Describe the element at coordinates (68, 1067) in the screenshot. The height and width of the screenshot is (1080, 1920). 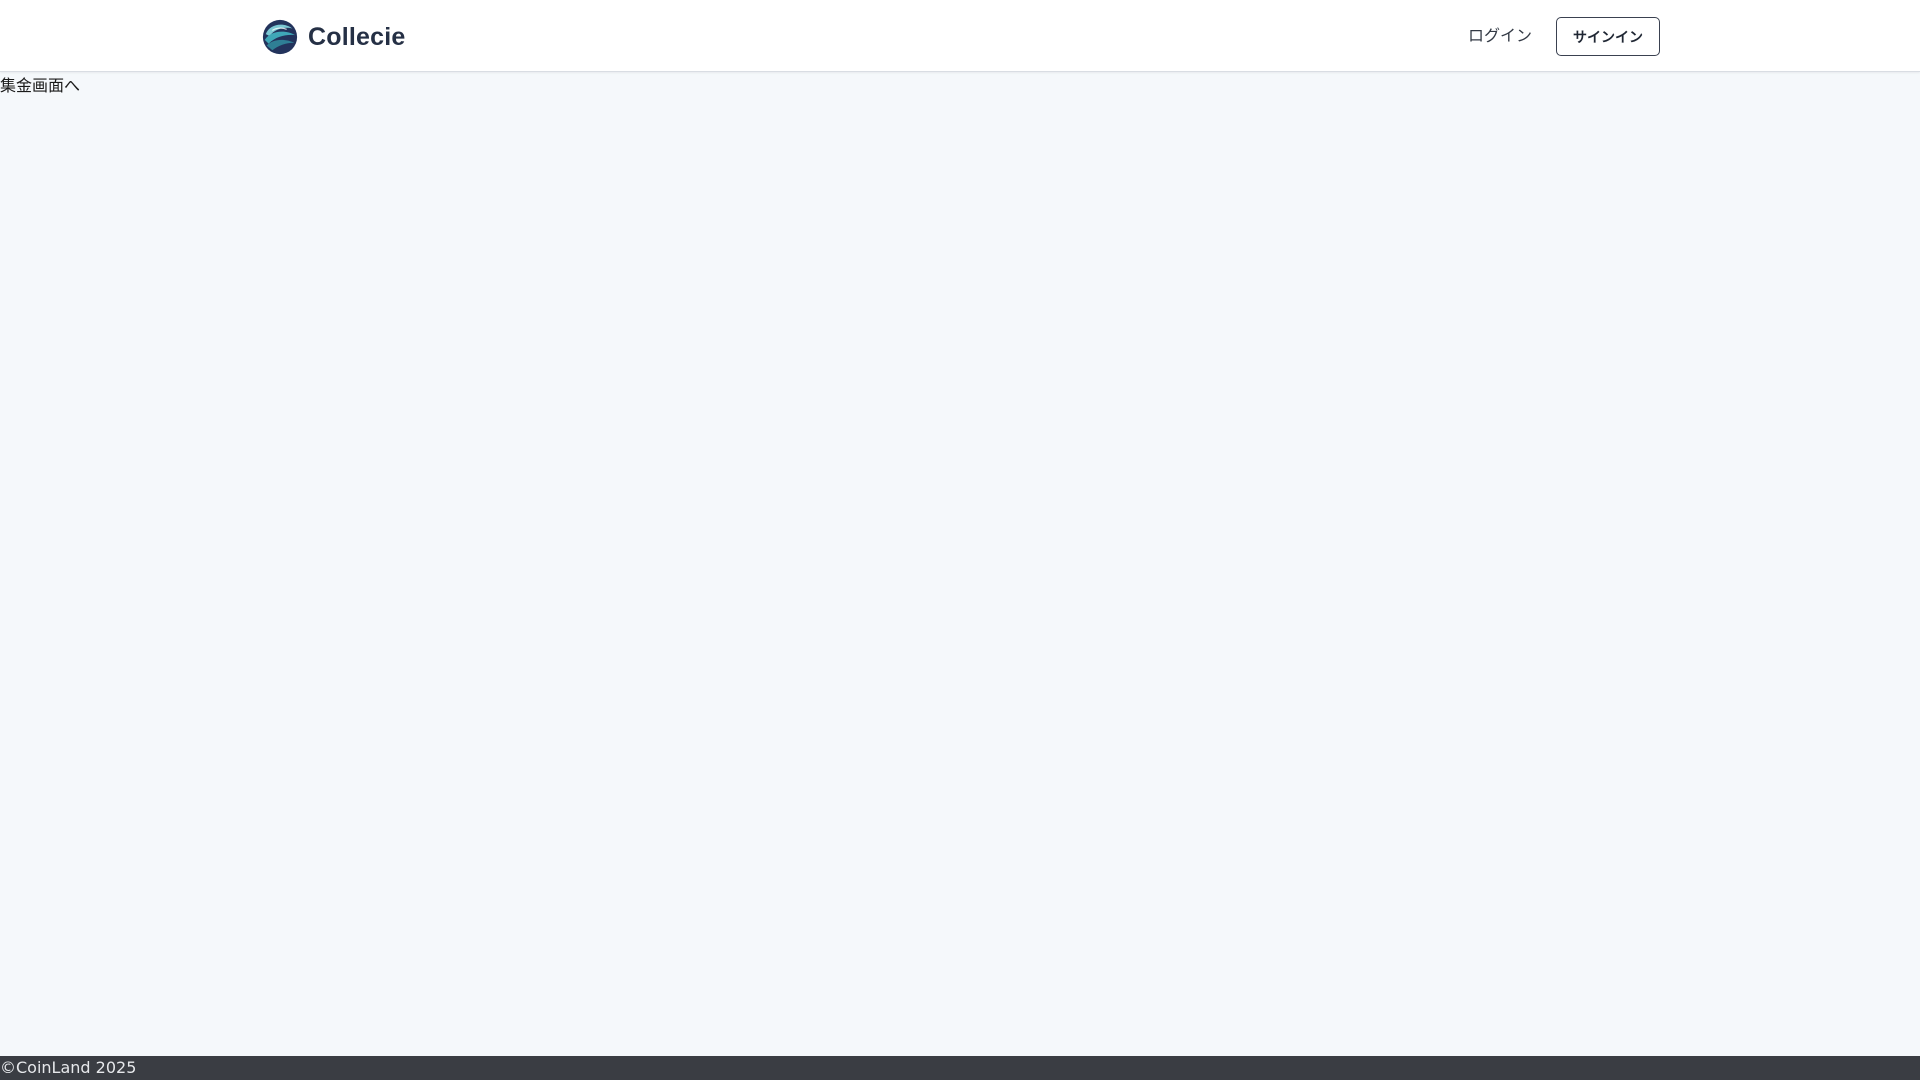
I see `footer-copyright: ©CoinLand 2025` at that location.